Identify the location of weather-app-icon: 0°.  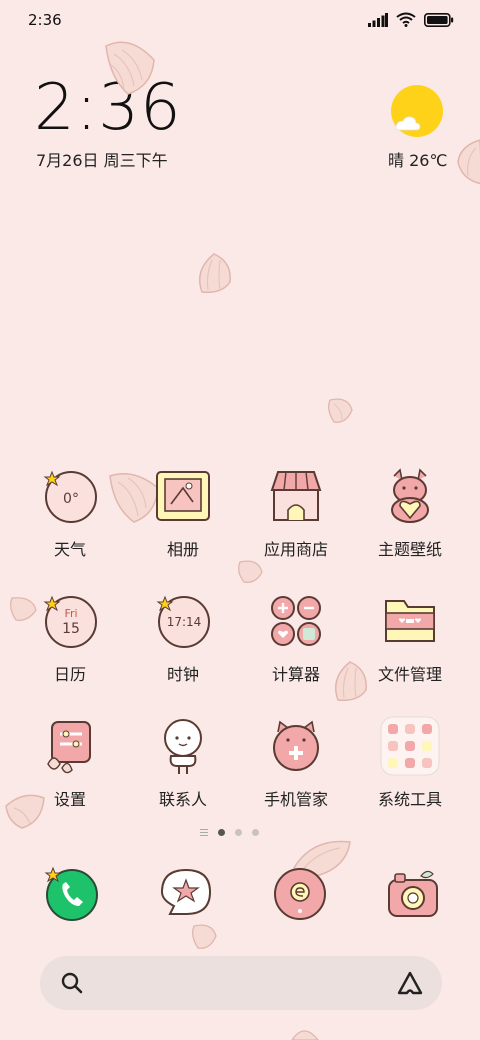
(70, 496).